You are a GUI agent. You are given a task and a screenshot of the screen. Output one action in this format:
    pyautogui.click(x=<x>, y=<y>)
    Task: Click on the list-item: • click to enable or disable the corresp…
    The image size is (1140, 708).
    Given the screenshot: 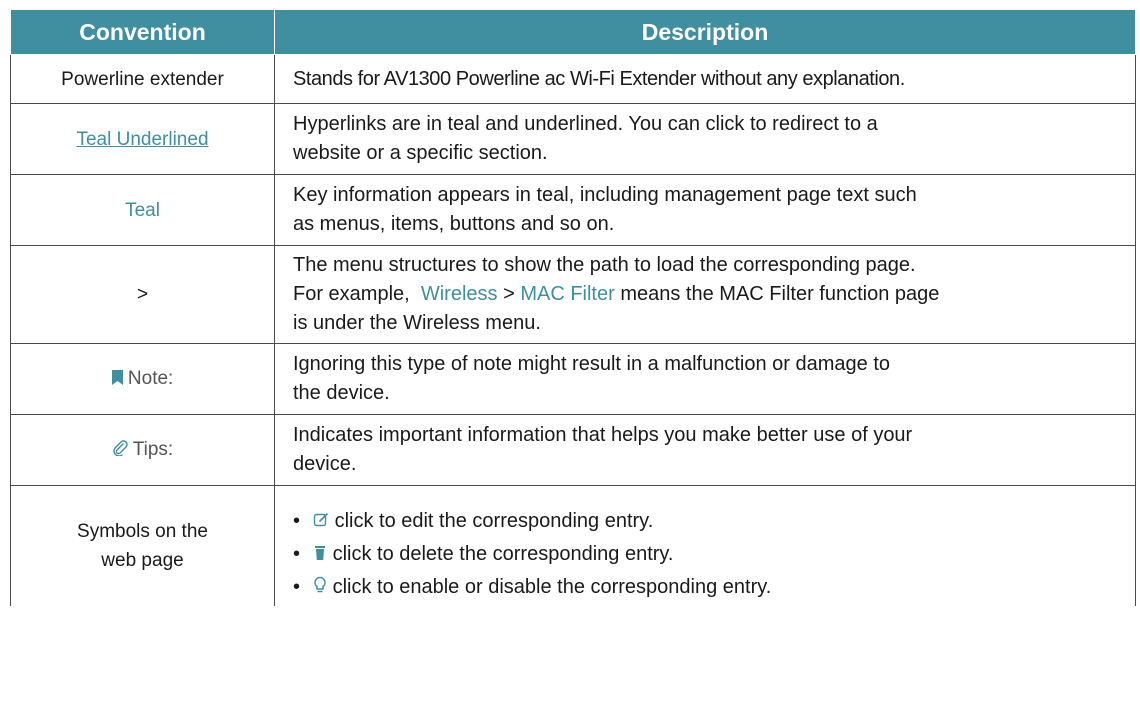 What is the action you would take?
    pyautogui.click(x=711, y=587)
    